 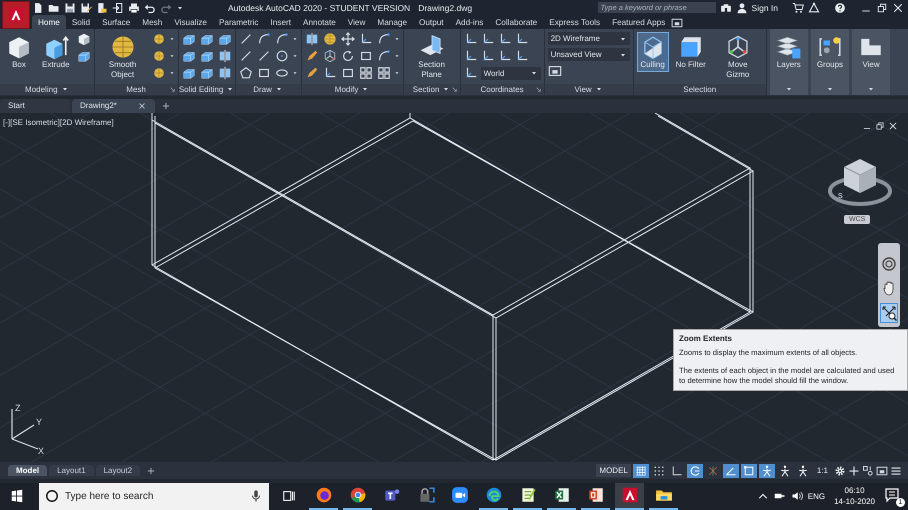 I want to click on binoculars-icon, so click(x=726, y=8).